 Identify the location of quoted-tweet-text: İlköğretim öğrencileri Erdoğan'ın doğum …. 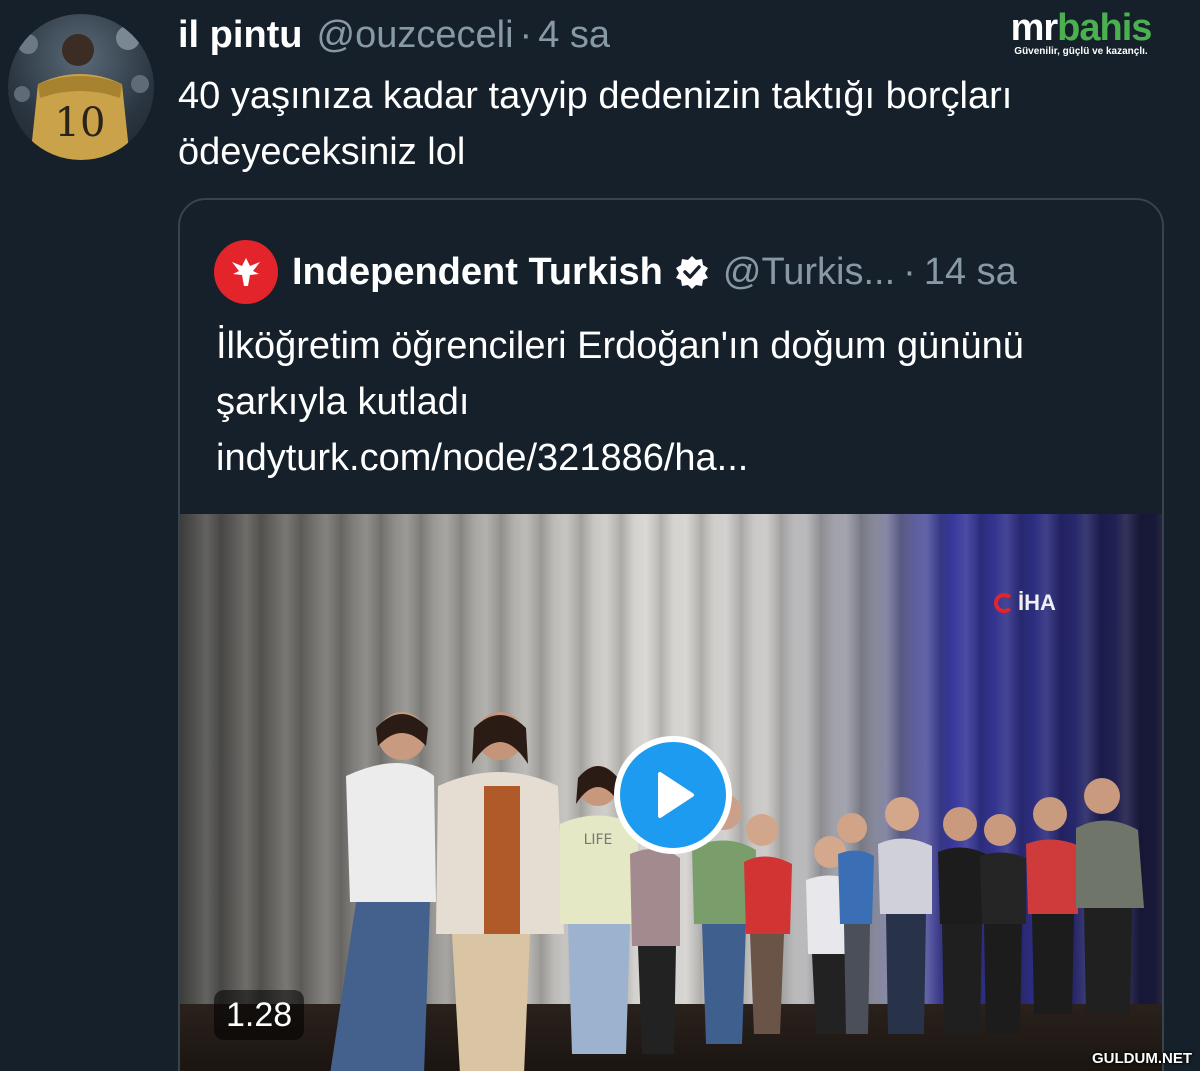
(676, 402).